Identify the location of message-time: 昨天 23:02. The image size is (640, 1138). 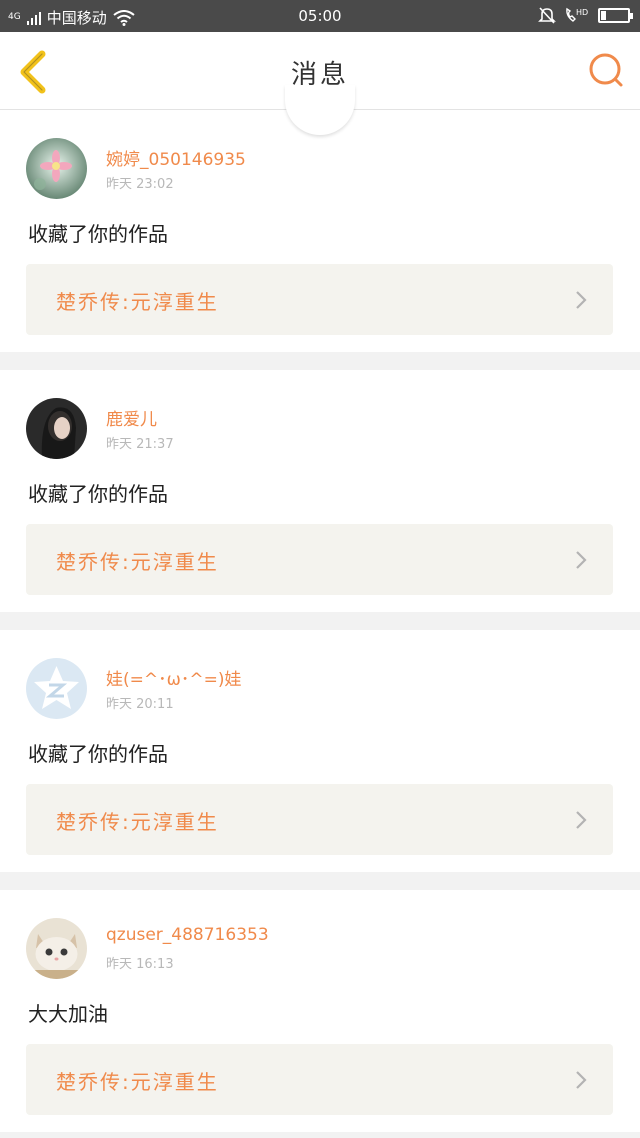
(140, 184).